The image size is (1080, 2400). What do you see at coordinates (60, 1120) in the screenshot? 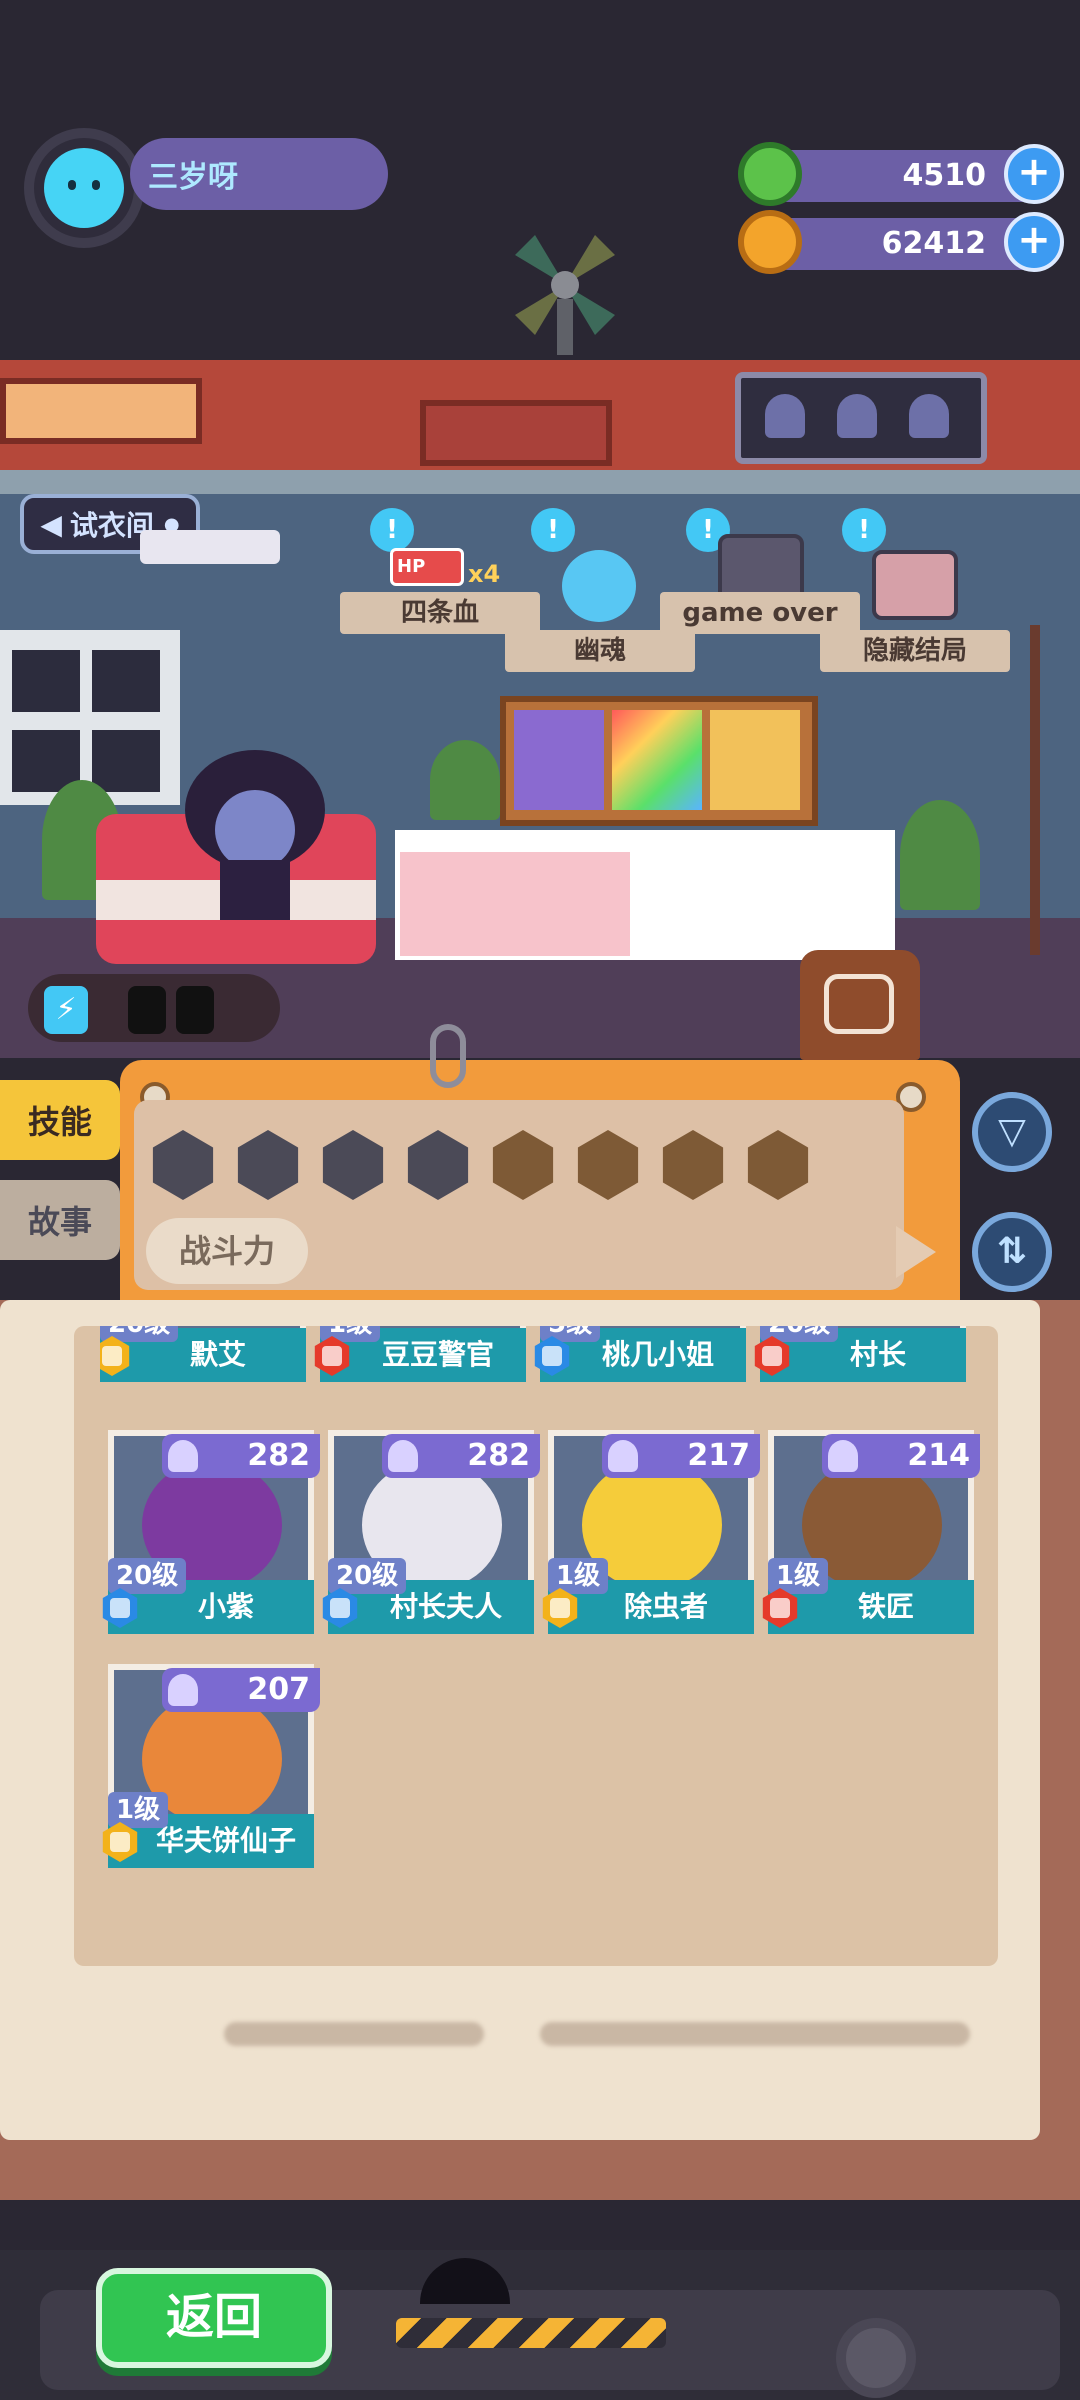
I see `tab-skill: 技能` at bounding box center [60, 1120].